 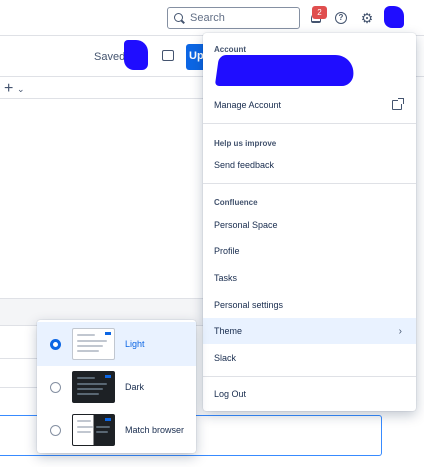 I want to click on theme-option-match-browser: Match browser, so click(x=116, y=430).